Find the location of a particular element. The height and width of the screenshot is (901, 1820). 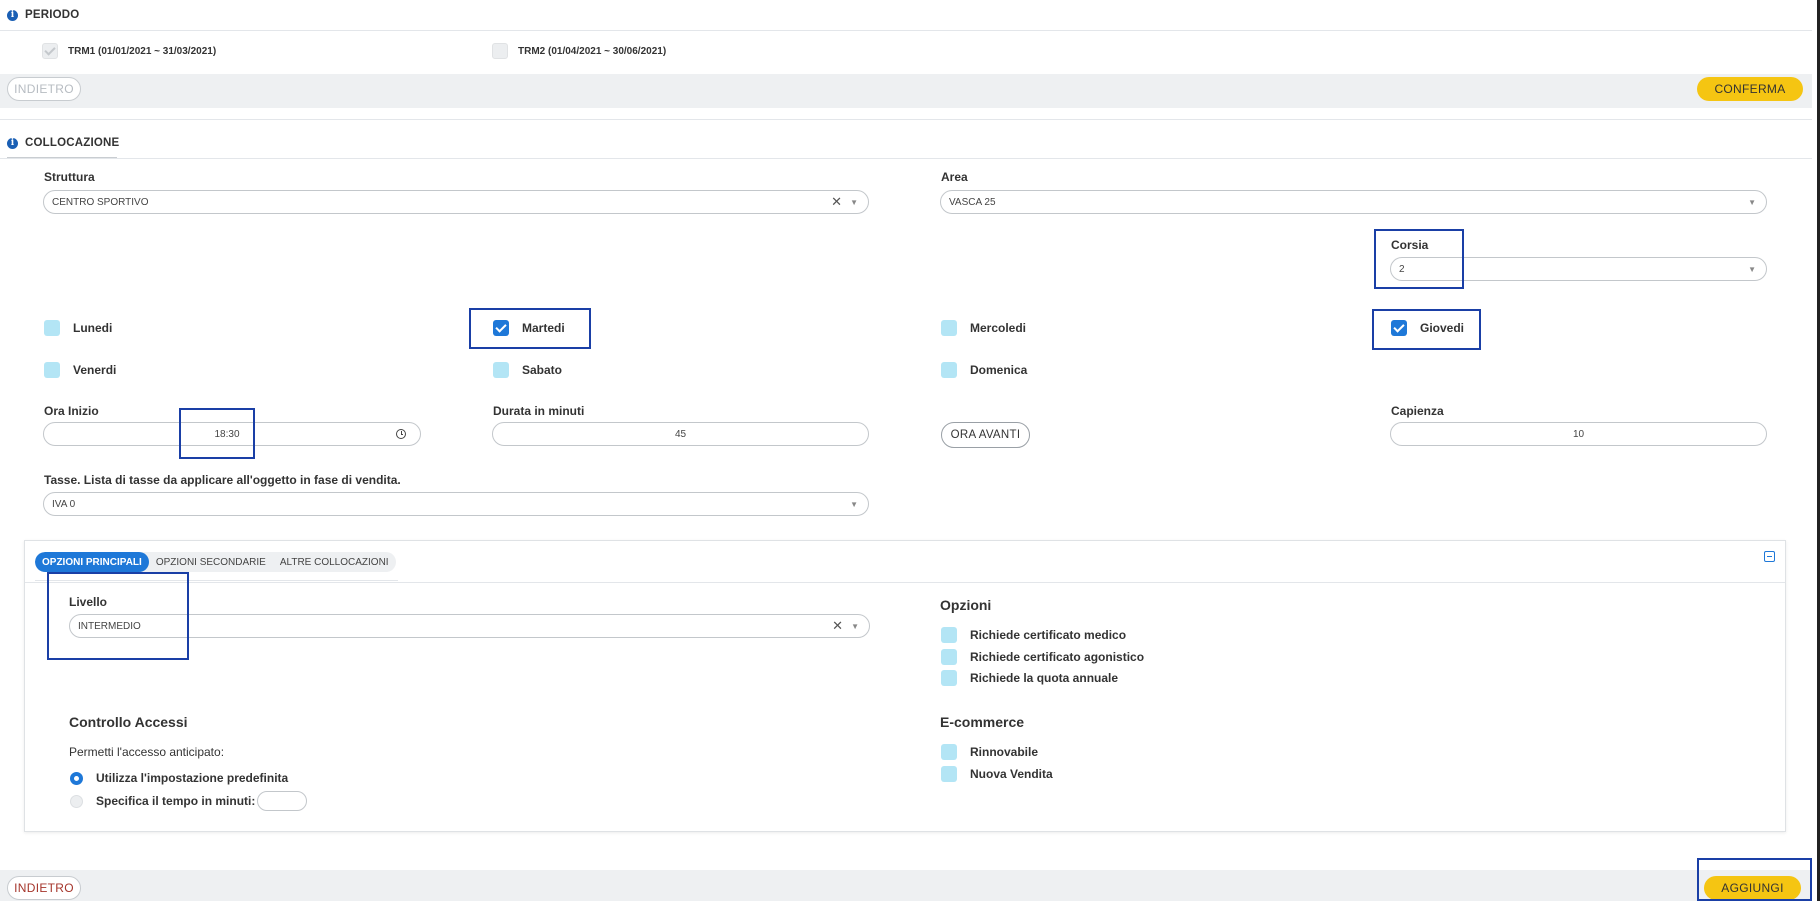

ora-inizio-label: Ora Inizio is located at coordinates (71, 411).